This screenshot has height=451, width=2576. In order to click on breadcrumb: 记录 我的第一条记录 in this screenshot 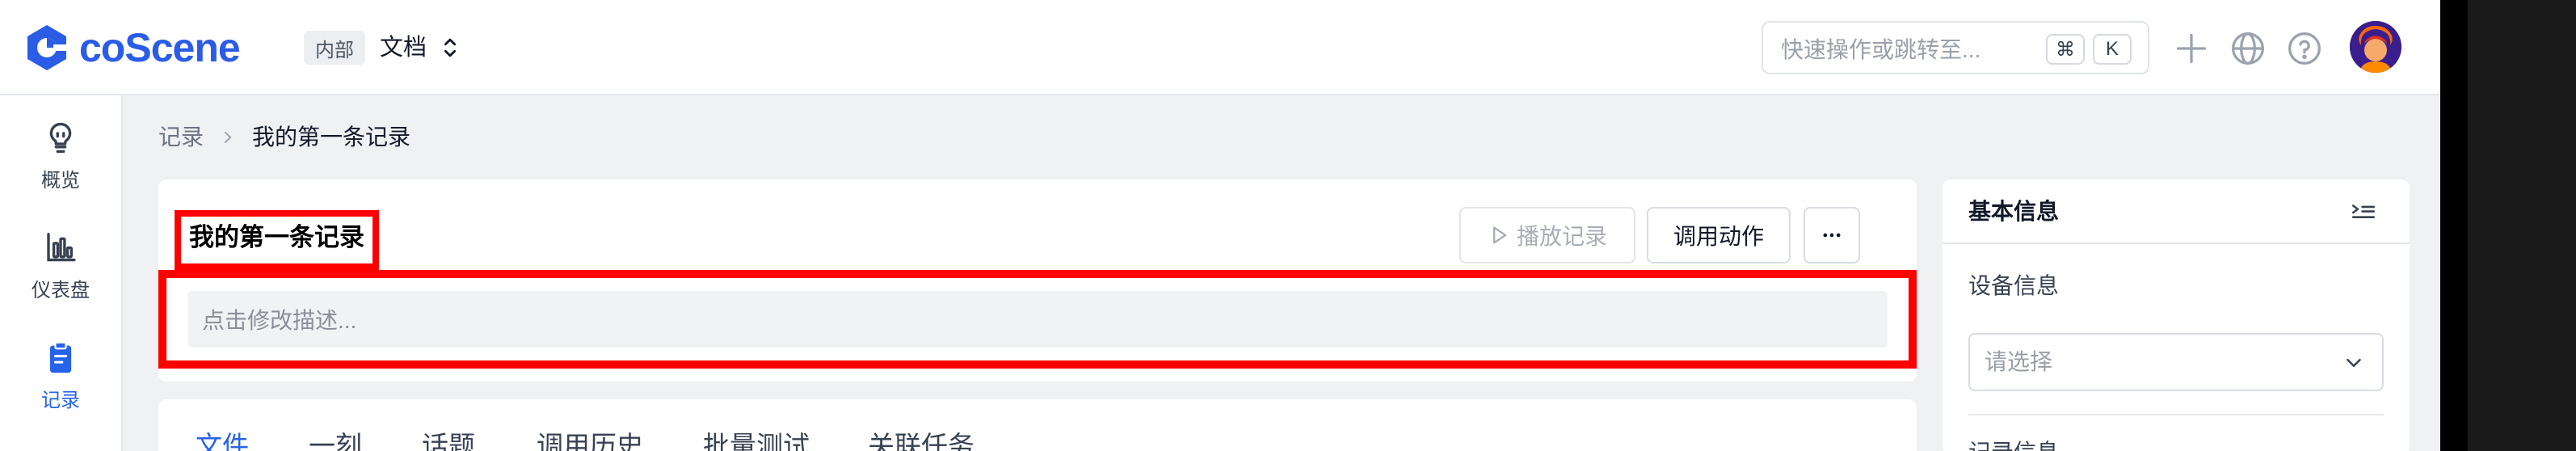, I will do `click(284, 137)`.